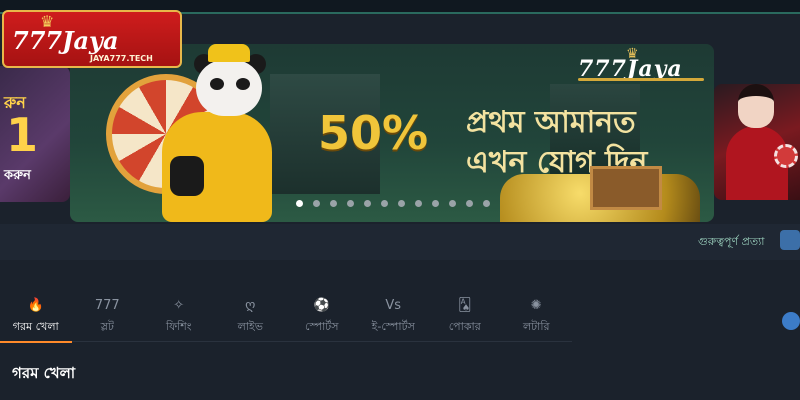 Image resolution: width=800 pixels, height=400 pixels. What do you see at coordinates (36, 317) in the screenshot?
I see `tab-fire: 🔥 গরম খেলা` at bounding box center [36, 317].